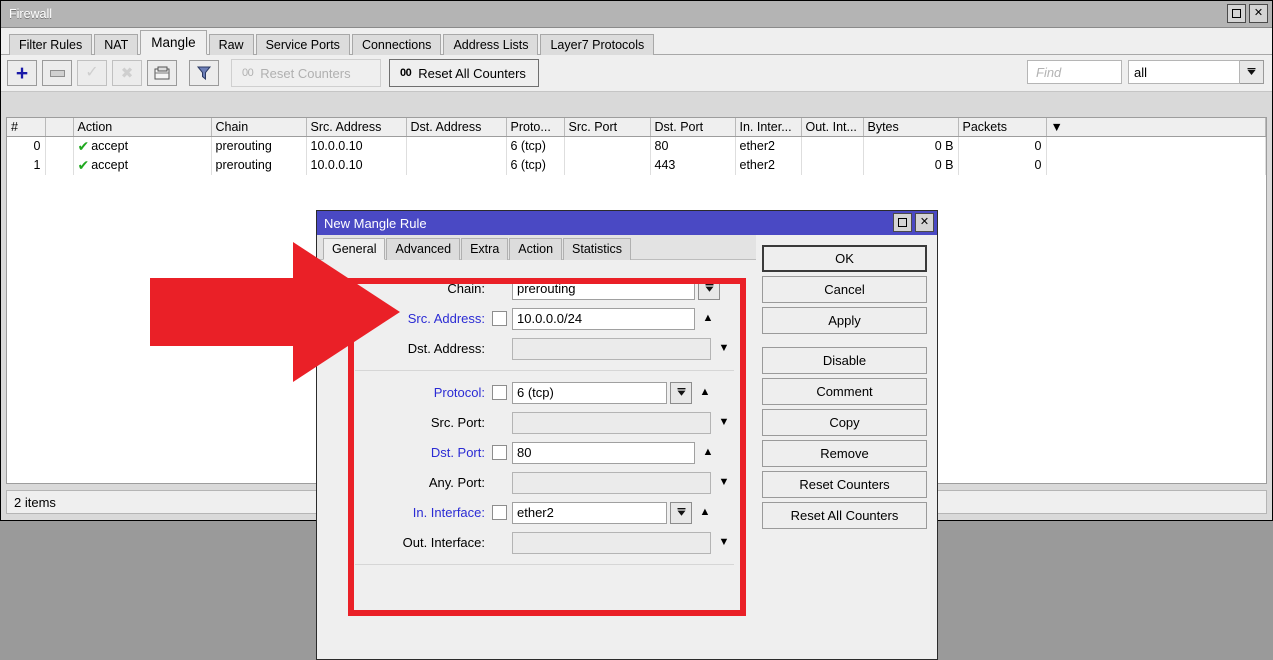 Image resolution: width=1273 pixels, height=660 pixels. What do you see at coordinates (627, 223) in the screenshot?
I see `dialog-titlebar: New Mangle Rule ✕` at bounding box center [627, 223].